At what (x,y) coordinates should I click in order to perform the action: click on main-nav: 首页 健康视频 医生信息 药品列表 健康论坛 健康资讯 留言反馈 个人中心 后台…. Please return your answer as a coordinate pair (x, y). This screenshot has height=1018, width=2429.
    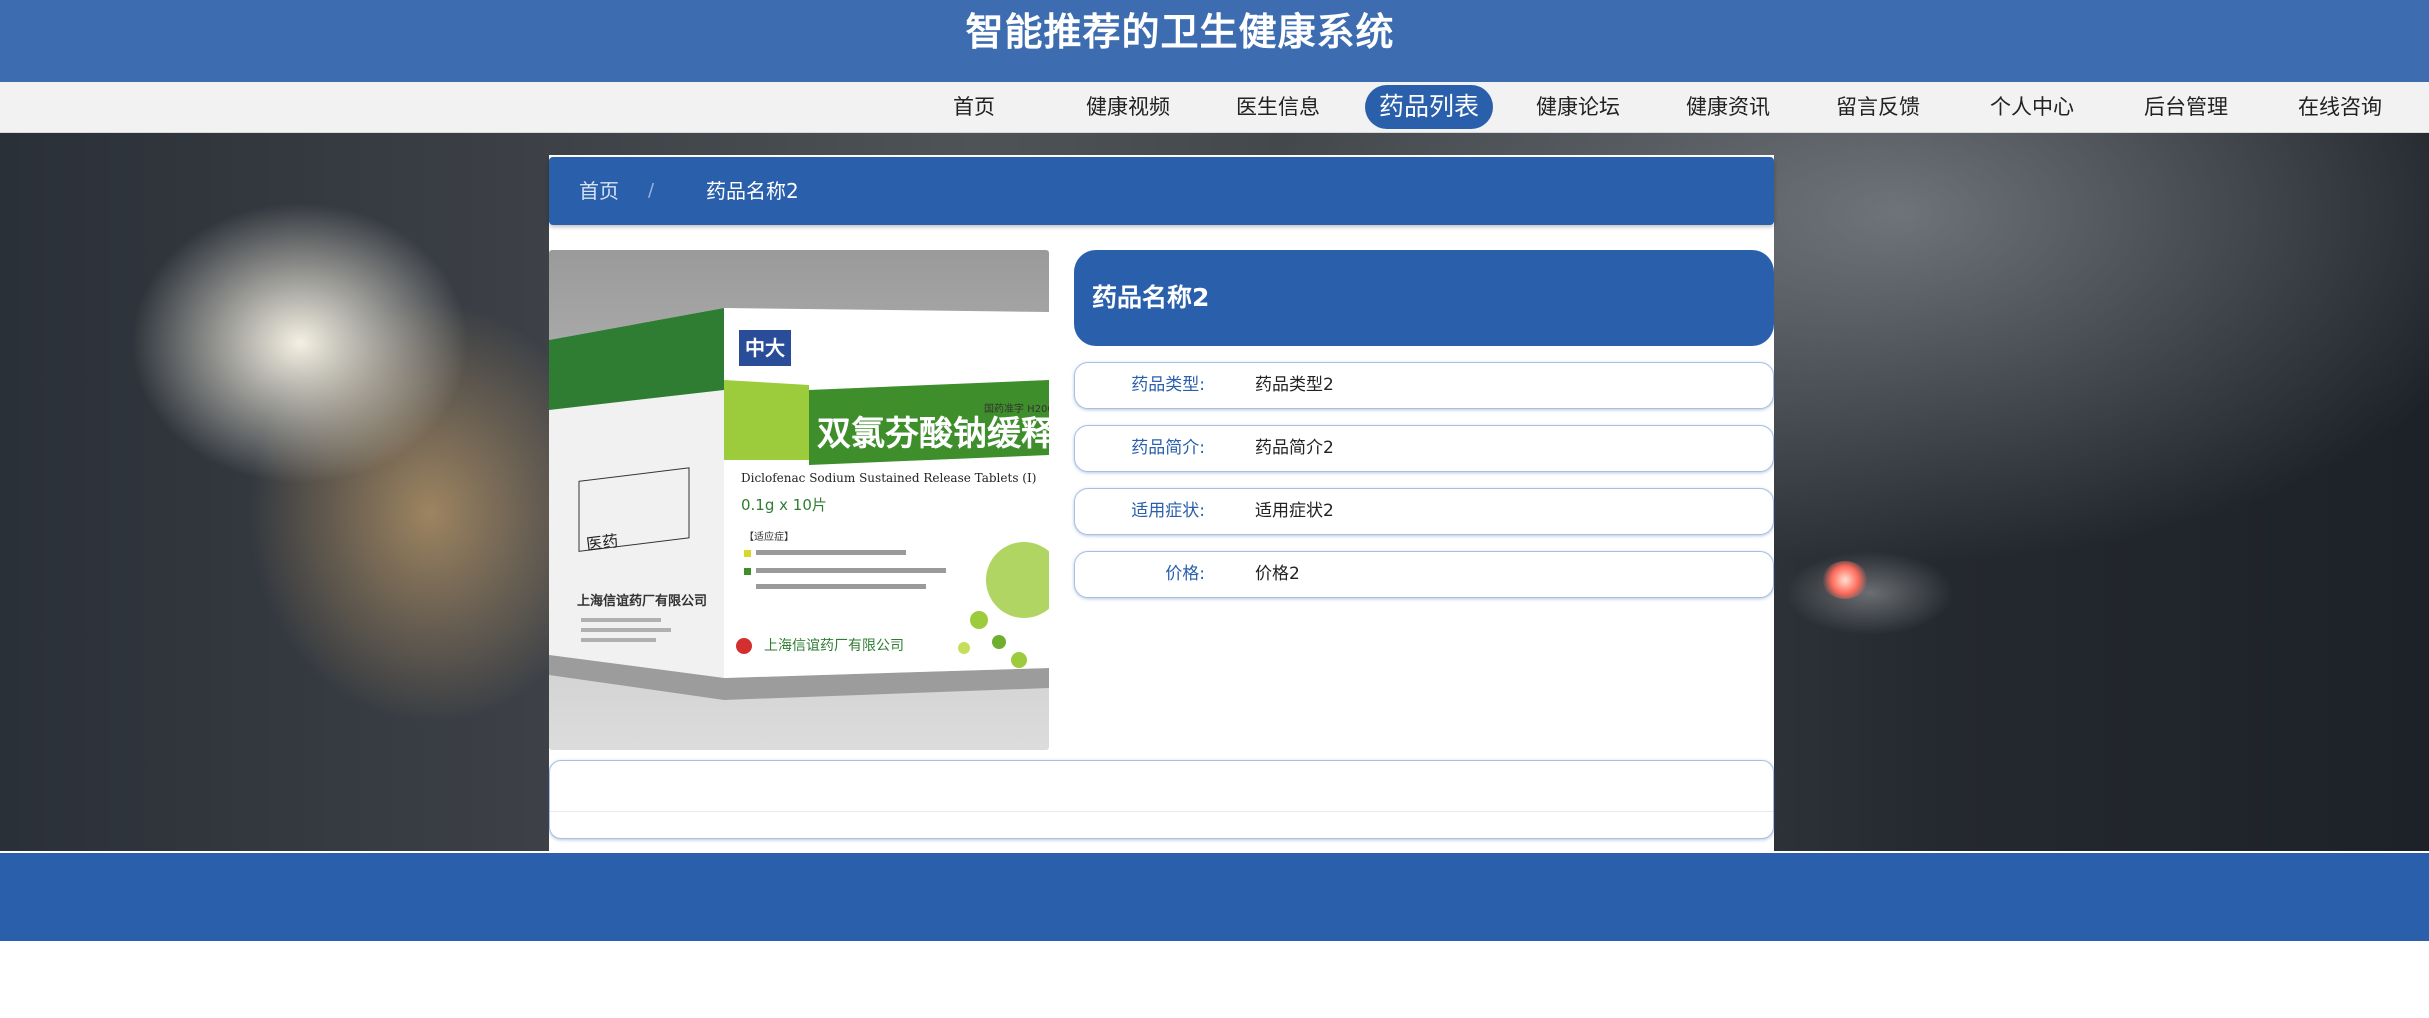
    Looking at the image, I should click on (1214, 107).